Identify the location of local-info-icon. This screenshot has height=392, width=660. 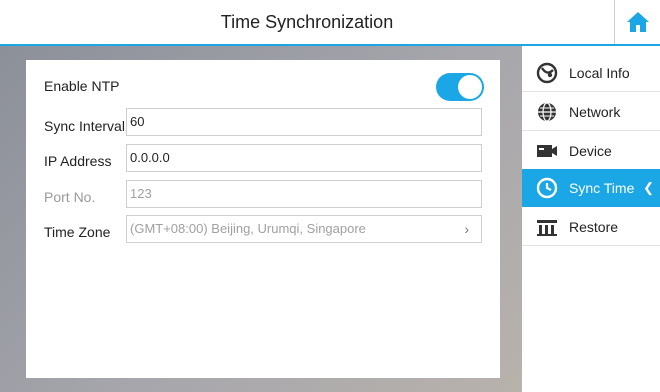
(547, 73).